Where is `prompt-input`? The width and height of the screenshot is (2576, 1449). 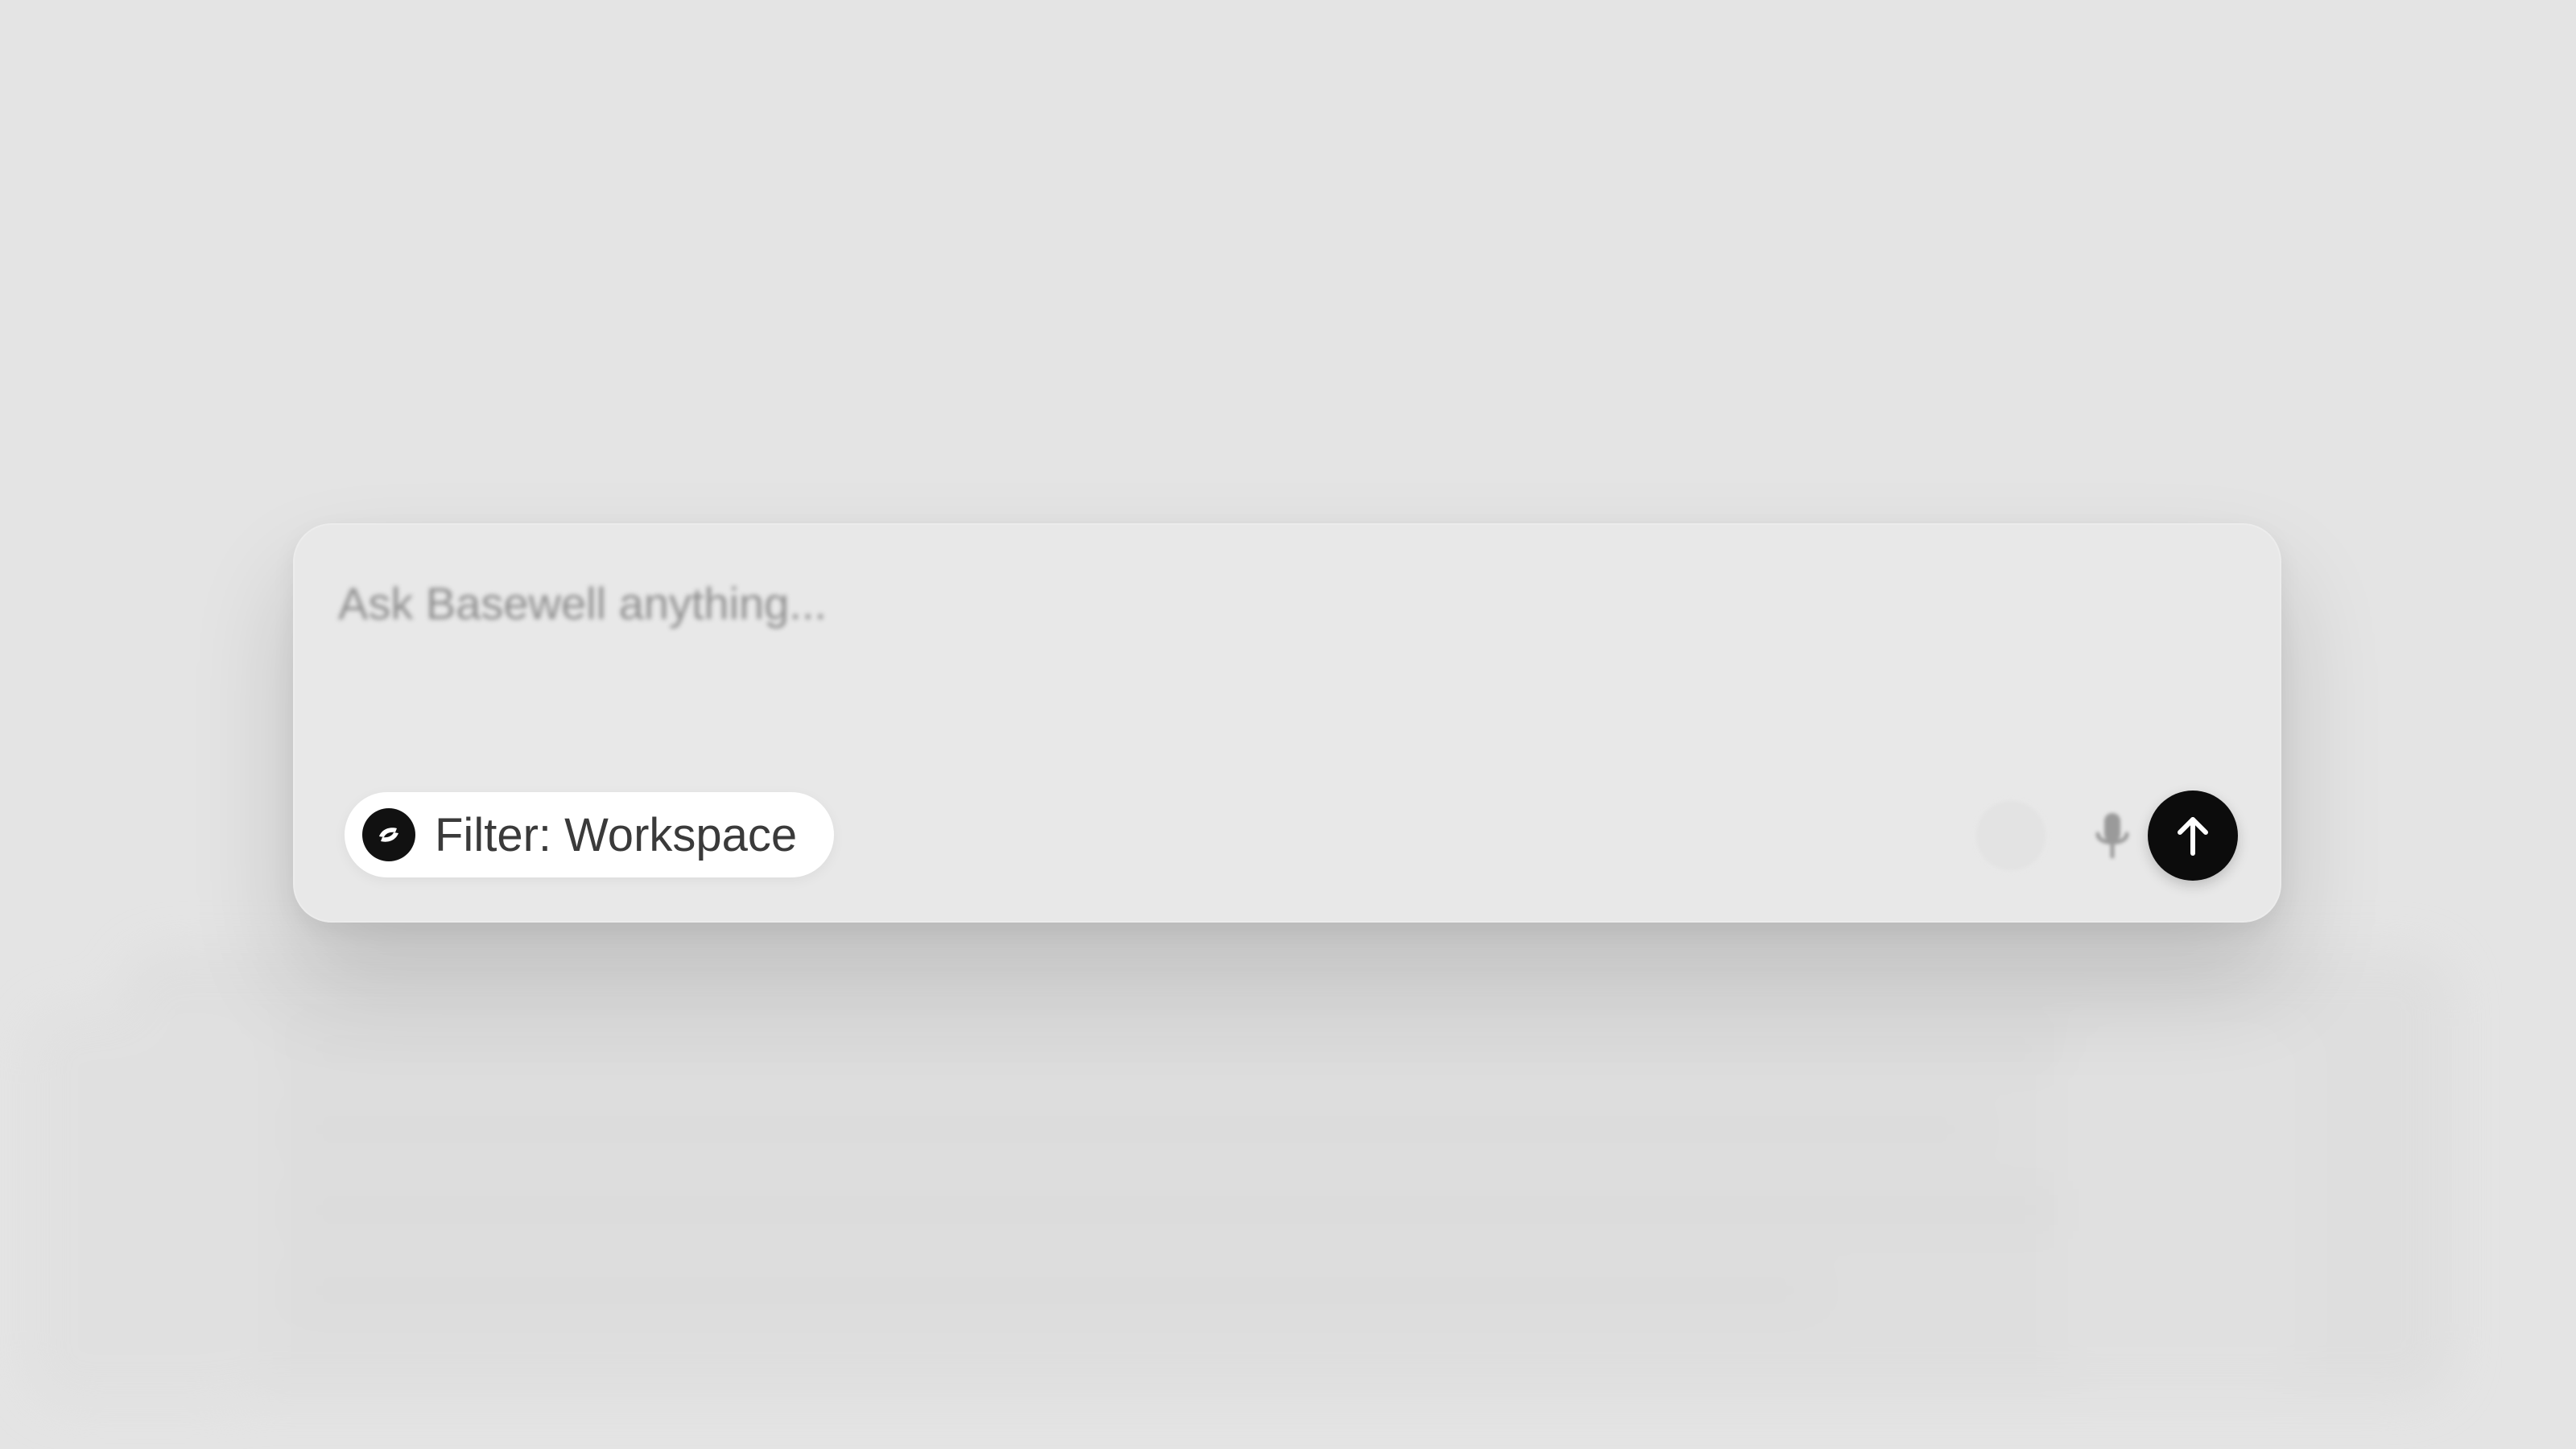
prompt-input is located at coordinates (1264, 603).